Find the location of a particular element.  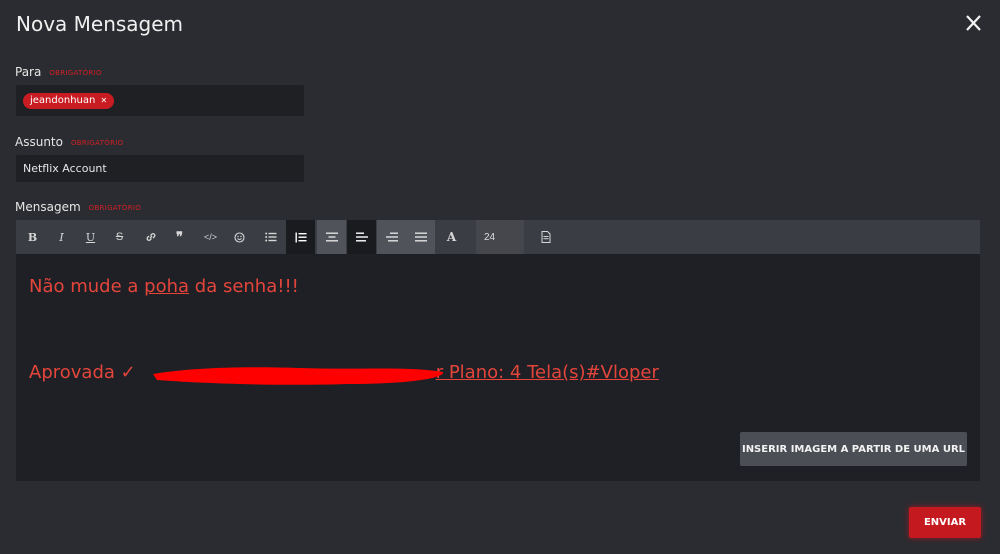

italic-button: I is located at coordinates (61, 237).